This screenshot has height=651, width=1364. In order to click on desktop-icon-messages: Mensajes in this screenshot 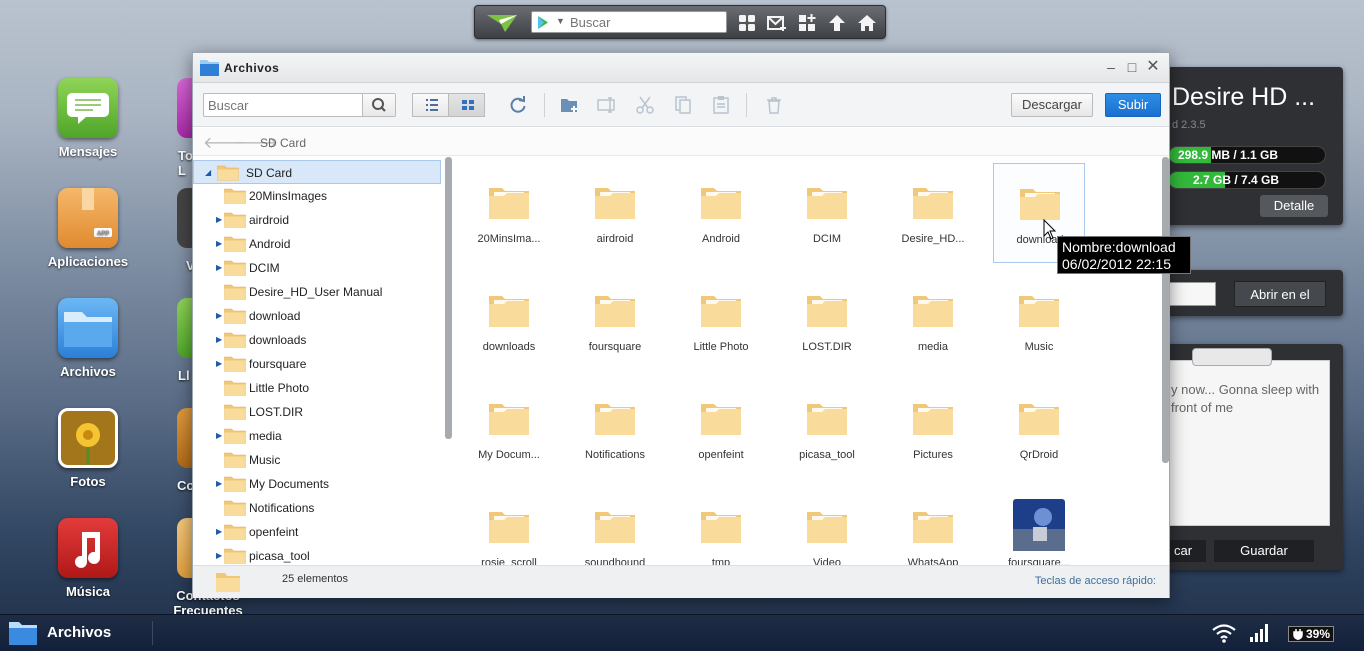, I will do `click(88, 118)`.